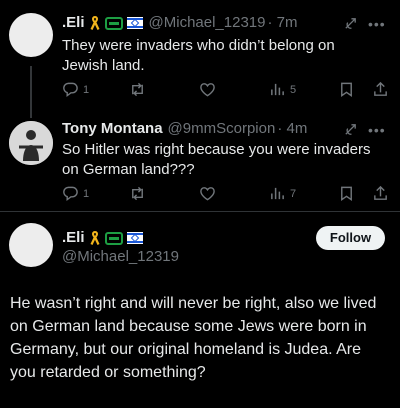 The height and width of the screenshot is (408, 400). I want to click on tweet-actions: 1 5, so click(227, 91).